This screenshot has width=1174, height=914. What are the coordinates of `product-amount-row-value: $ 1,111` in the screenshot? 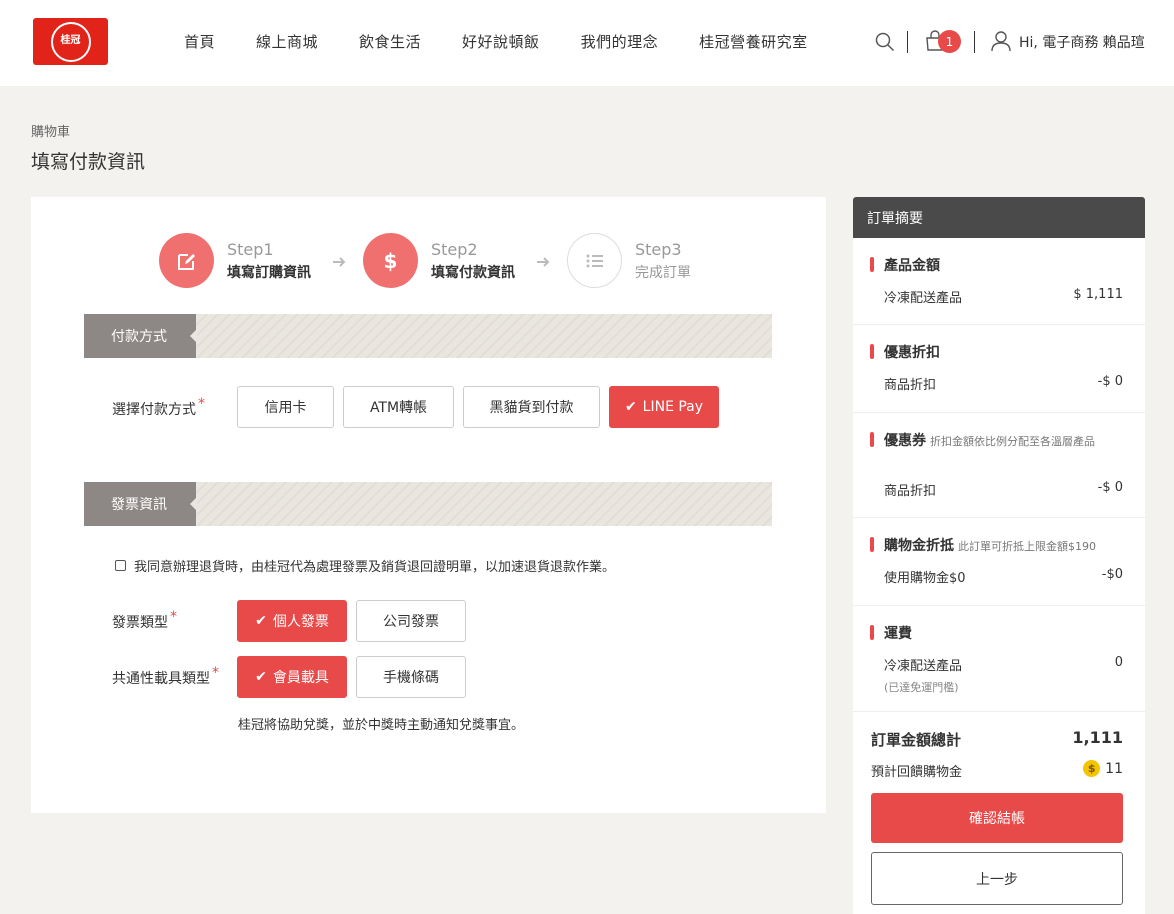 It's located at (1098, 294).